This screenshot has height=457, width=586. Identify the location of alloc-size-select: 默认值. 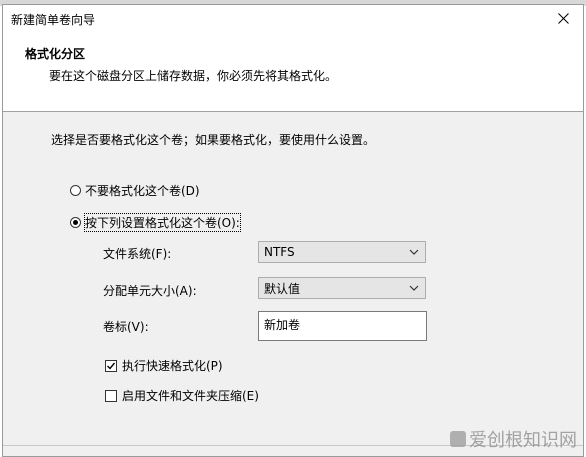
(342, 288).